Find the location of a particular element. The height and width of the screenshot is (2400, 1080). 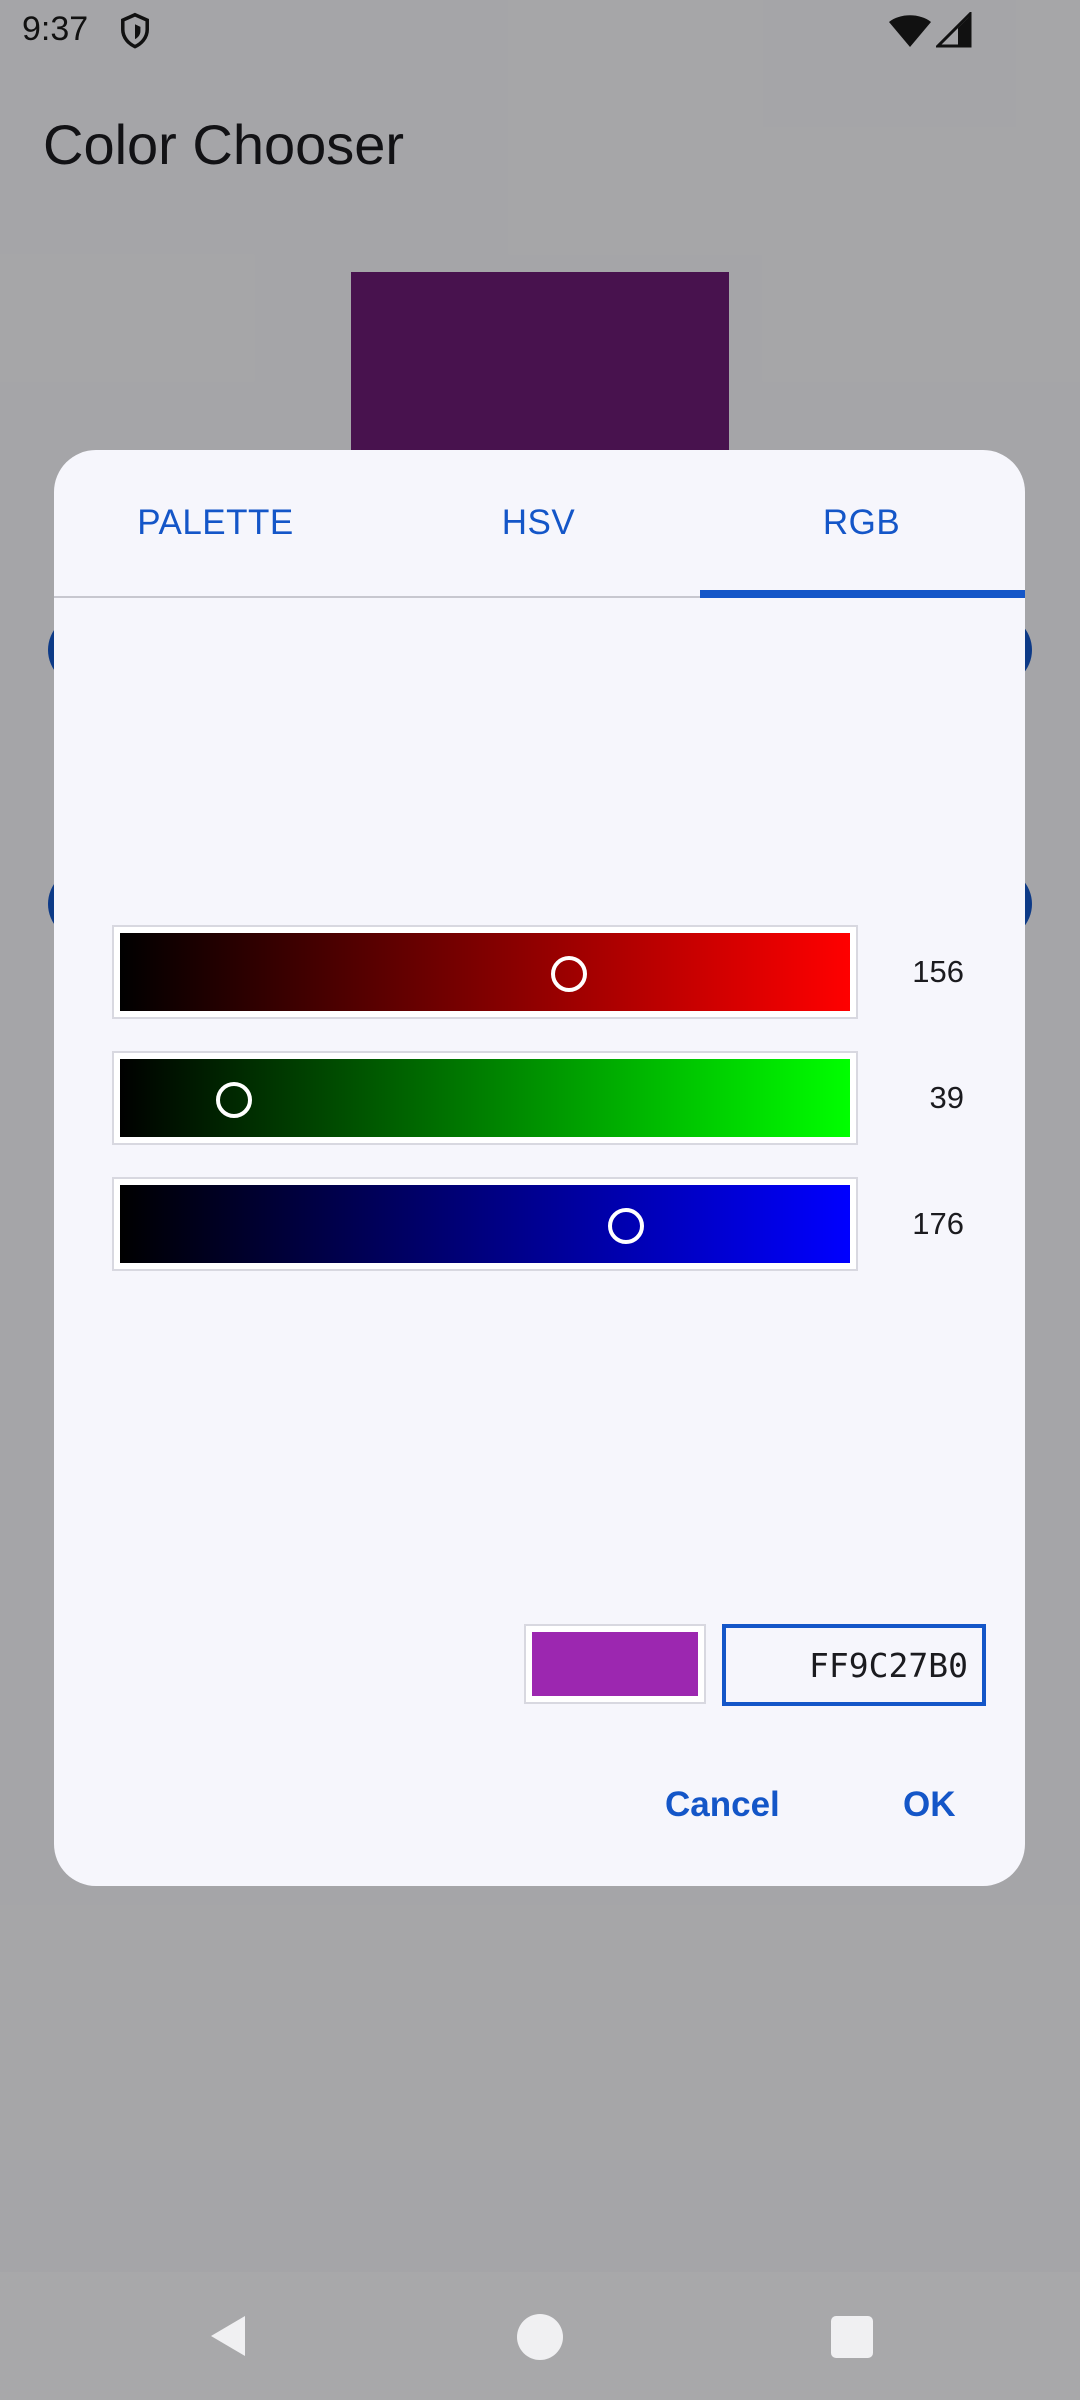

blue-slider-gradient is located at coordinates (485, 1224).